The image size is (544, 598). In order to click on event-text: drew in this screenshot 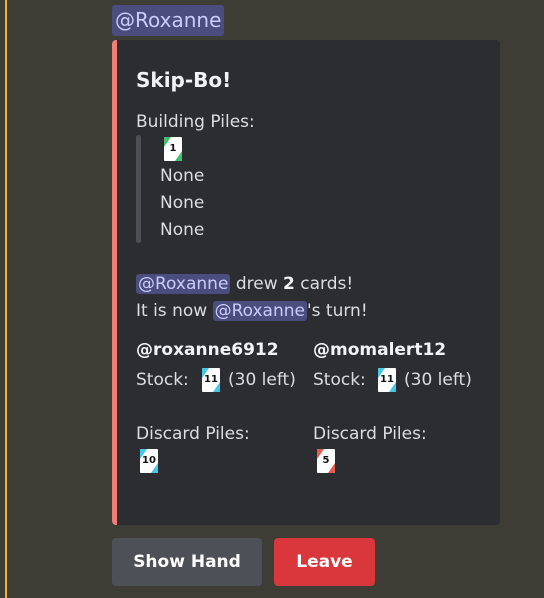, I will do `click(256, 284)`.